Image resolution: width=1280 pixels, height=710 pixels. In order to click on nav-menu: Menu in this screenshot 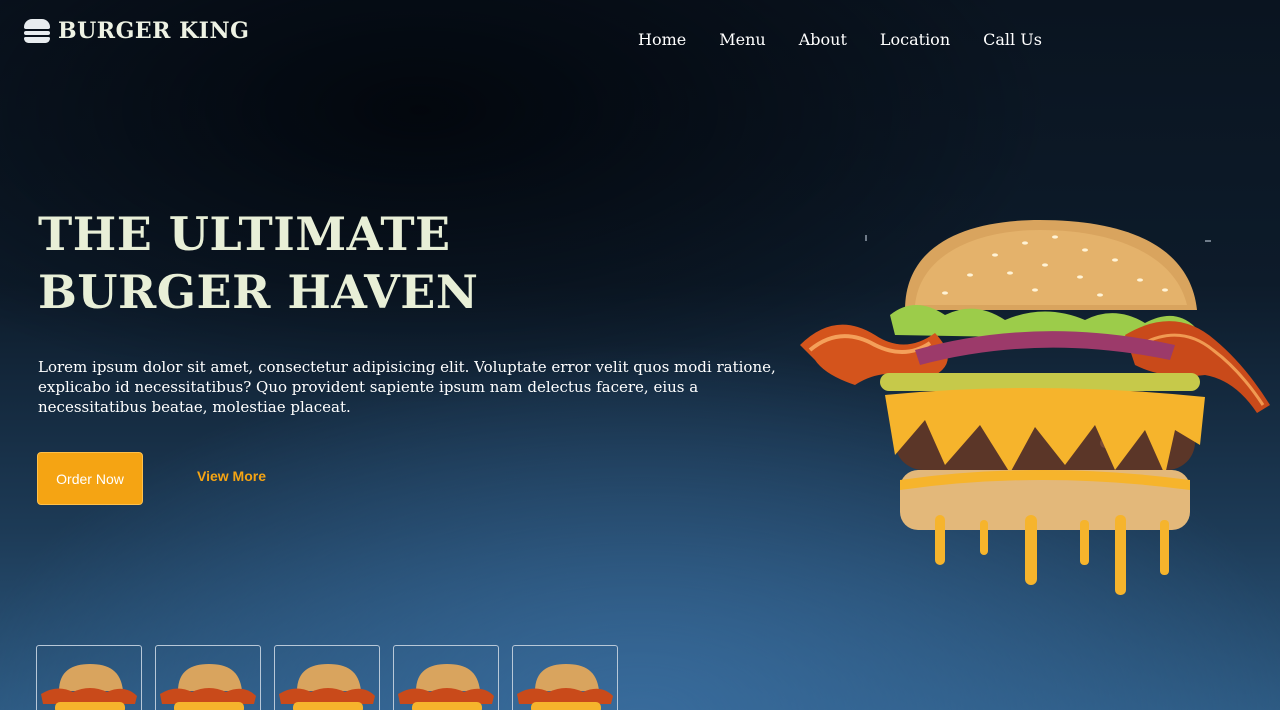, I will do `click(742, 39)`.